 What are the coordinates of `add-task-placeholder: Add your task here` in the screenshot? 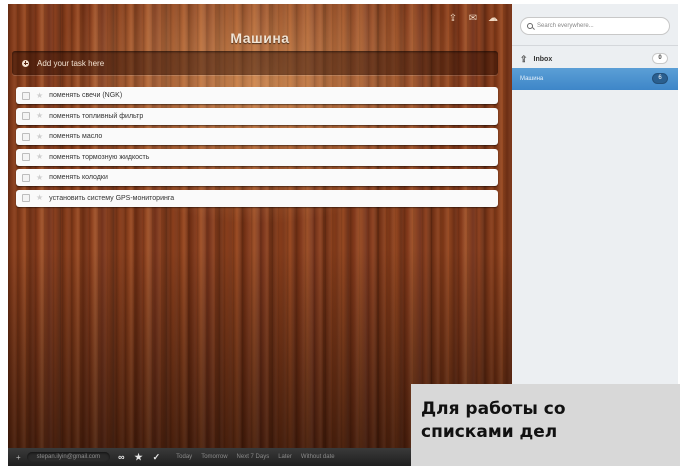 It's located at (71, 63).